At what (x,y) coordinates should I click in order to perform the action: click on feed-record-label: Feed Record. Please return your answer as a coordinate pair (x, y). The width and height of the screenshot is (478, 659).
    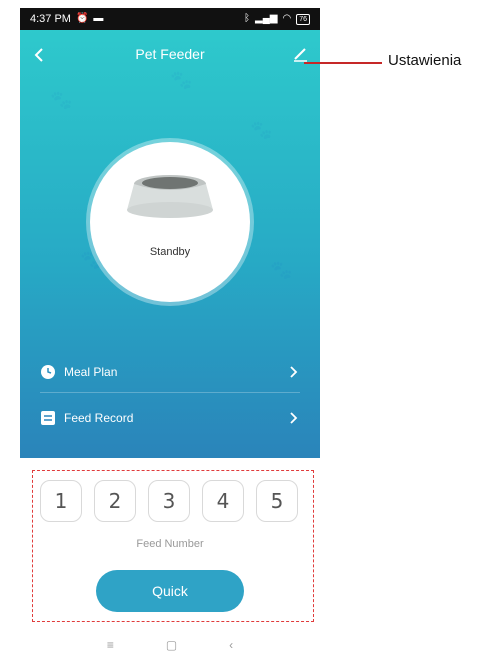
    Looking at the image, I should click on (99, 418).